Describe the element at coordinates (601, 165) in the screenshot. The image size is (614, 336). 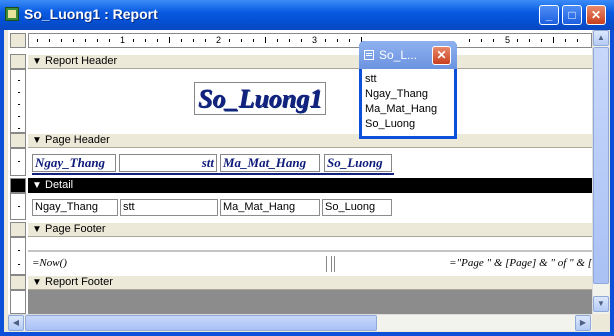
I see `vertical-scroll-thumb` at that location.